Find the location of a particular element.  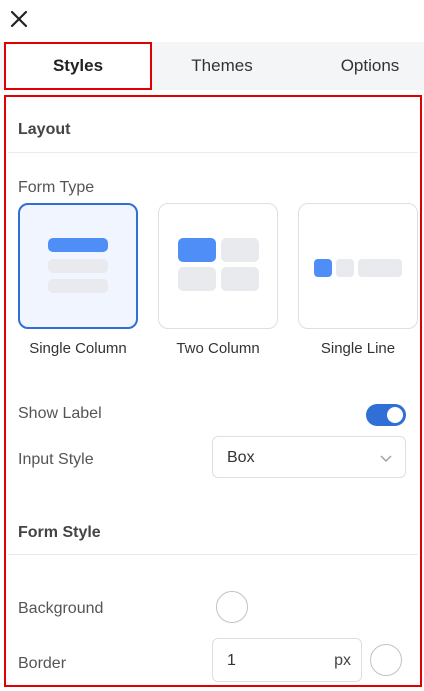

show-label-label: Show Label is located at coordinates (60, 413).